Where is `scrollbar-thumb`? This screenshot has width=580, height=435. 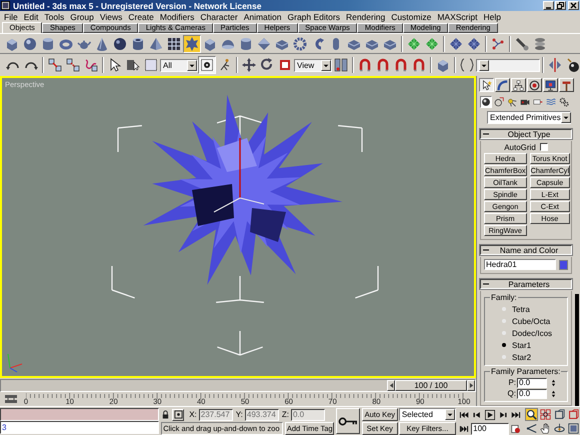 scrollbar-thumb is located at coordinates (577, 350).